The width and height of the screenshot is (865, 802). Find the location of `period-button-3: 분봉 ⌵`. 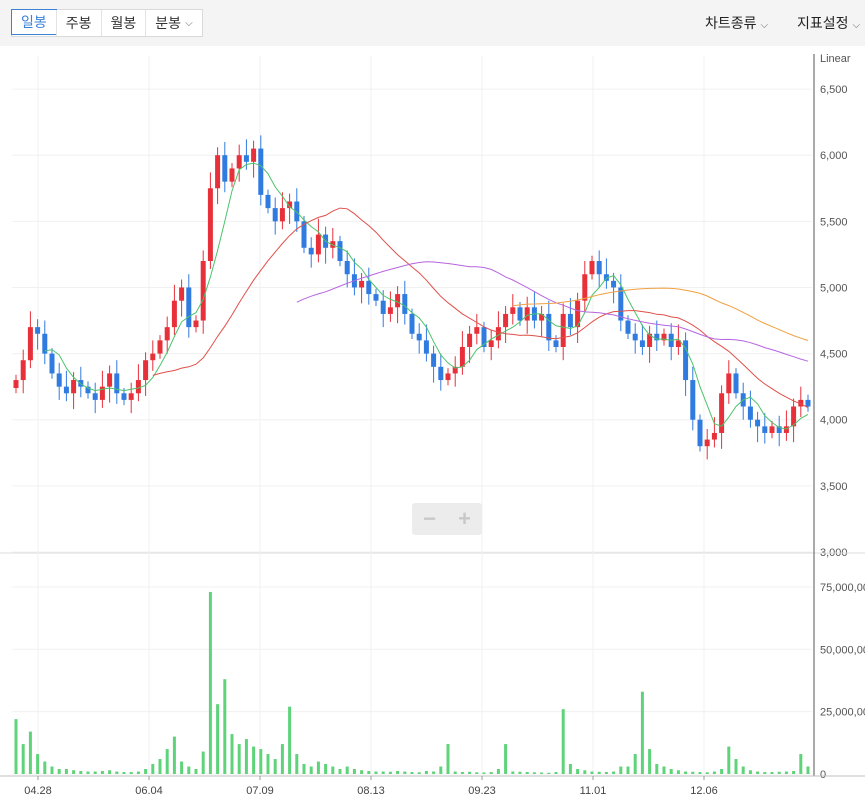

period-button-3: 분봉 ⌵ is located at coordinates (173, 23).